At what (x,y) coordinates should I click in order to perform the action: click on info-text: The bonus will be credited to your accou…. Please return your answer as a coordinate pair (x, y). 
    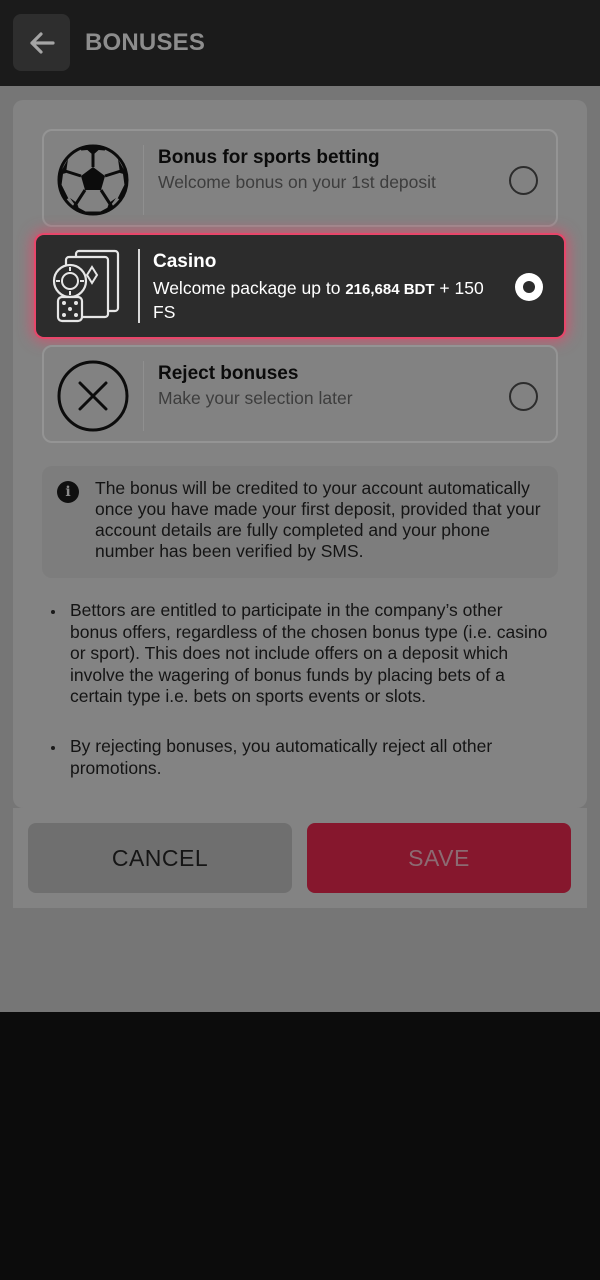
    Looking at the image, I should click on (318, 519).